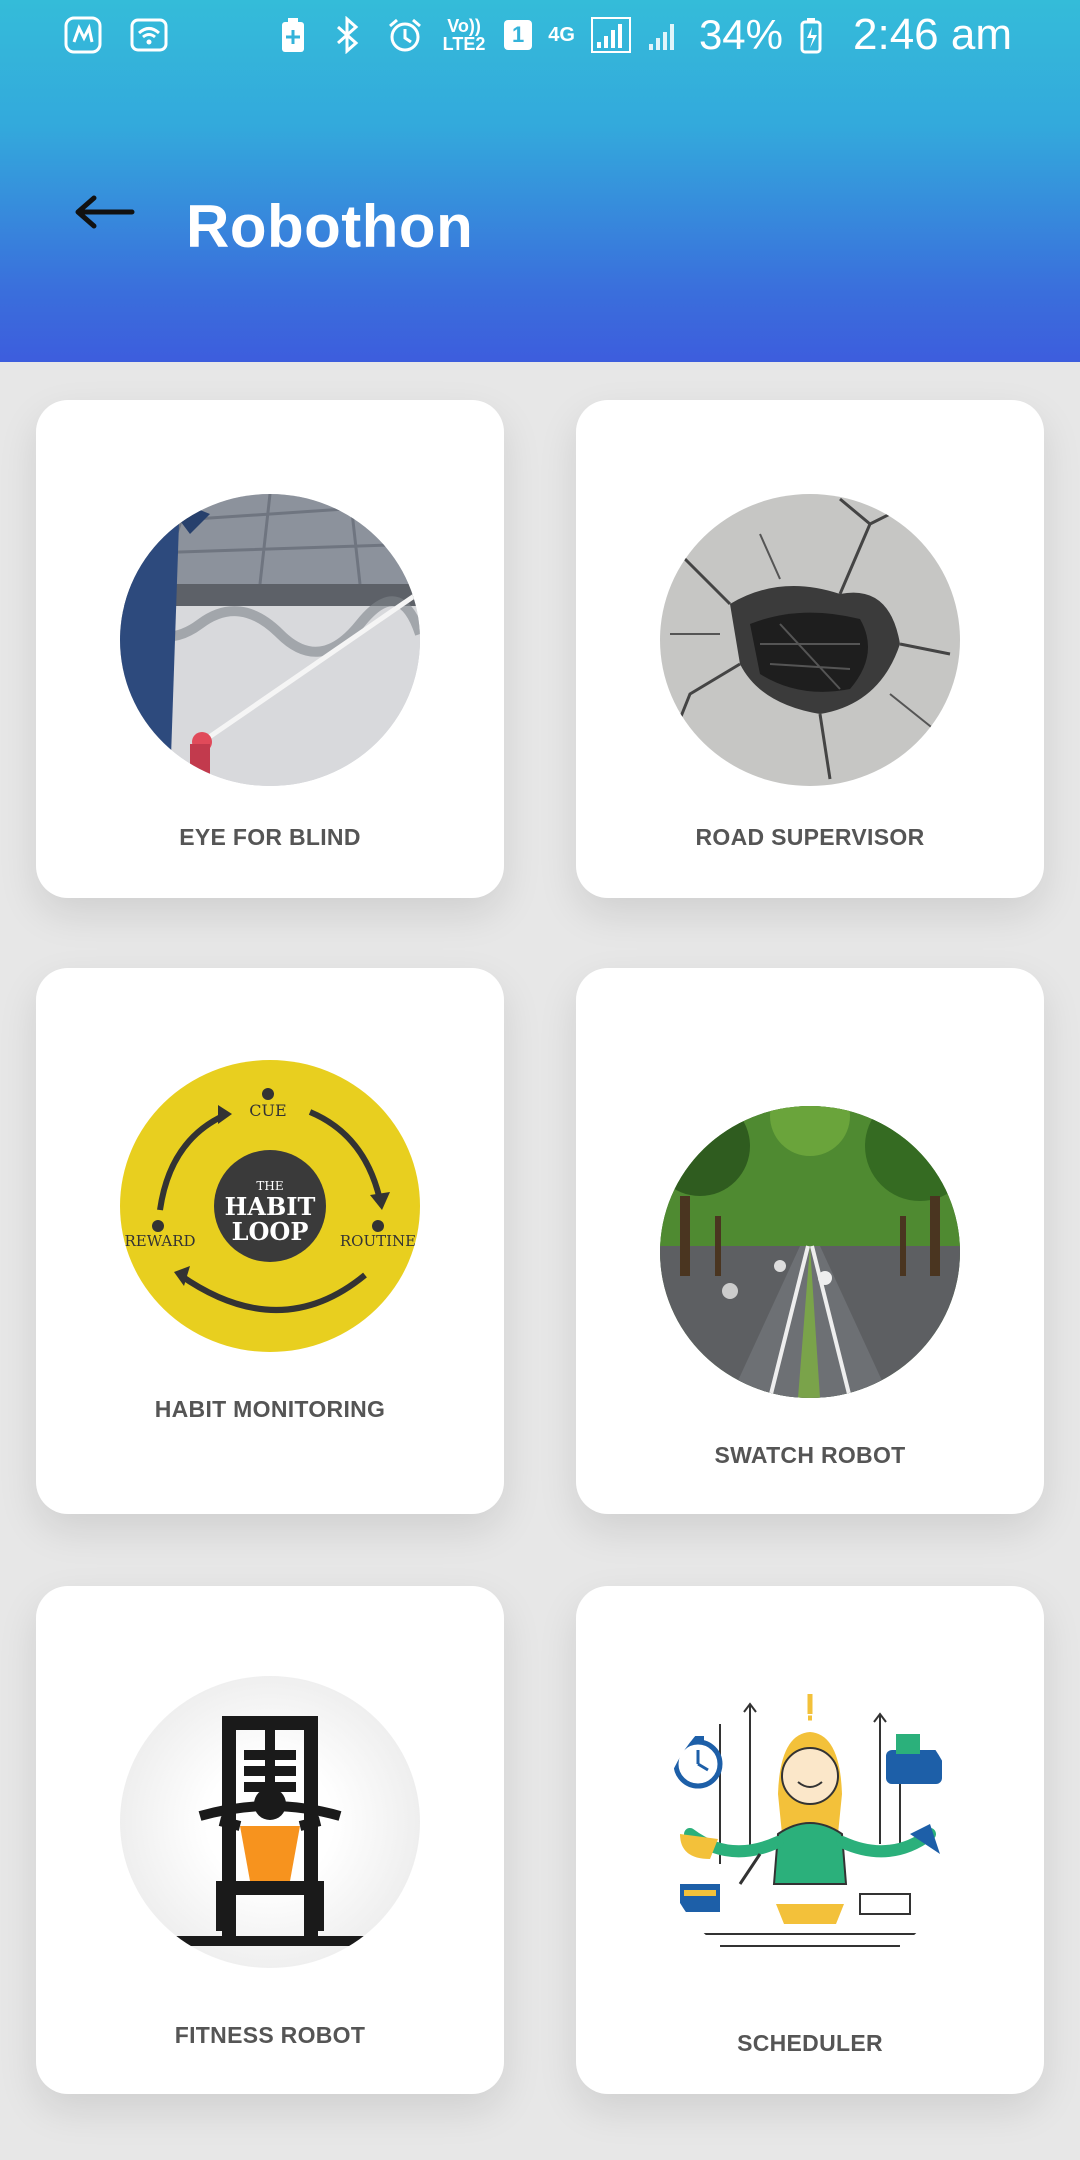  I want to click on card-label: EYE FOR BLIND, so click(270, 837).